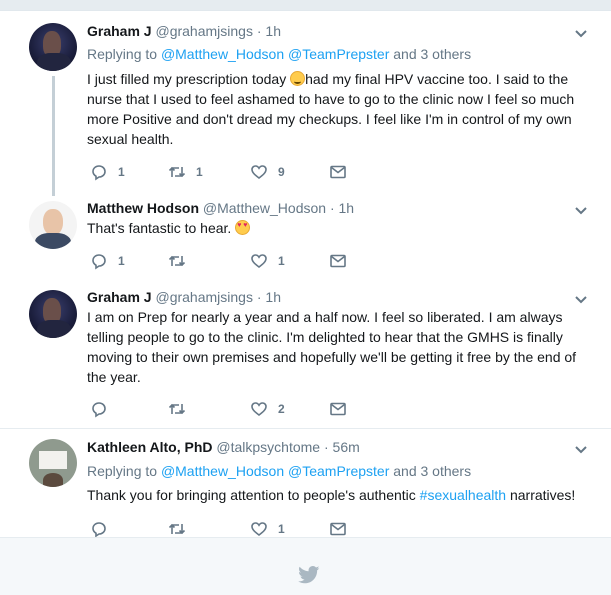  I want to click on author-name: Kathleen Alto, PhD, so click(150, 447).